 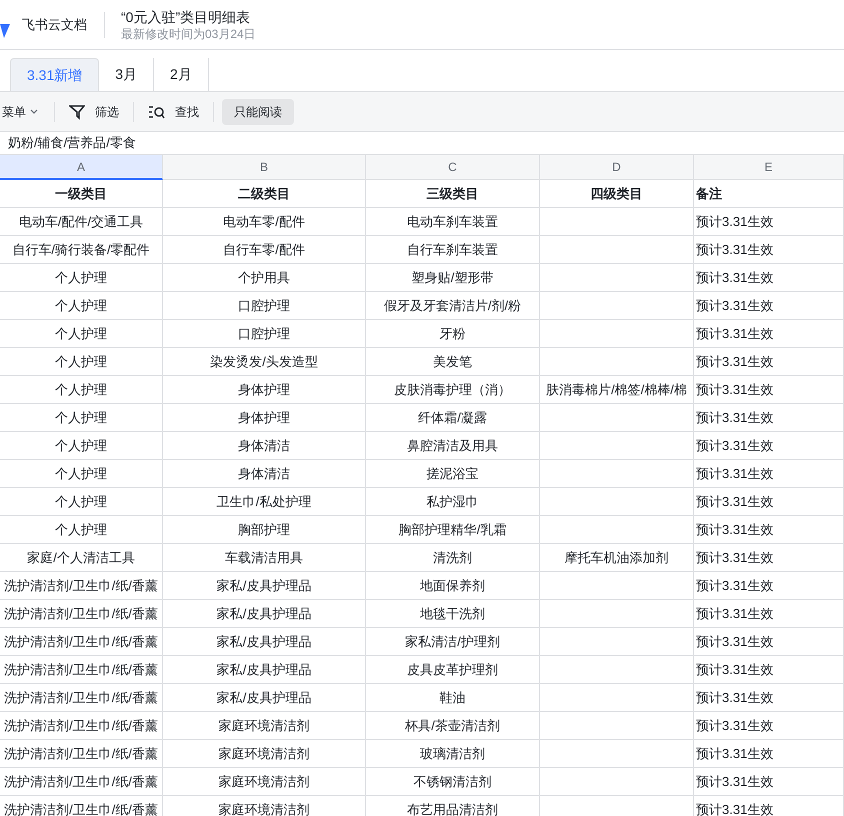 What do you see at coordinates (452, 389) in the screenshot?
I see `table-cell-text: 皮肤消毒护理（消）` at bounding box center [452, 389].